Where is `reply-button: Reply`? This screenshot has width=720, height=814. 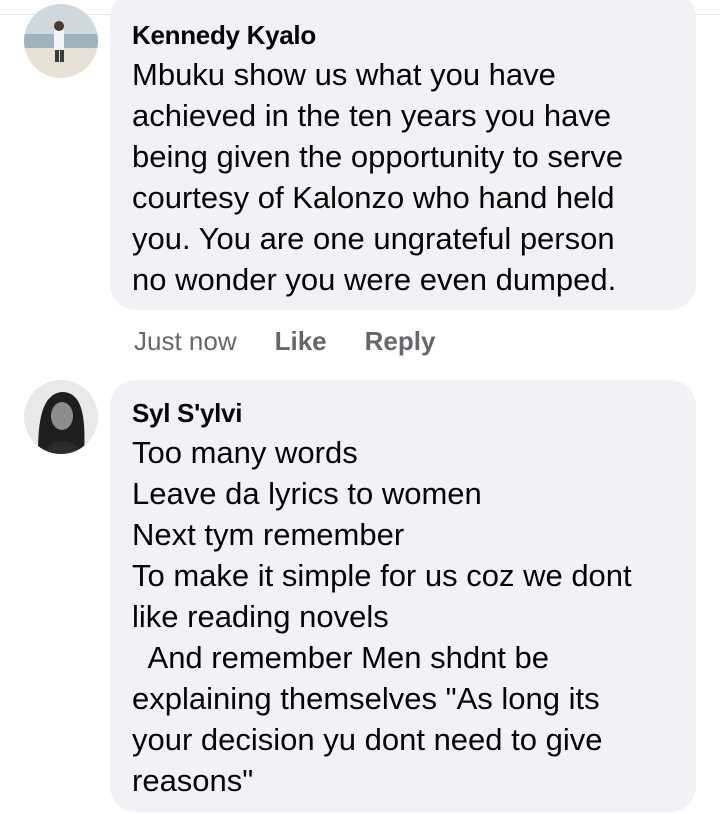 reply-button: Reply is located at coordinates (400, 341).